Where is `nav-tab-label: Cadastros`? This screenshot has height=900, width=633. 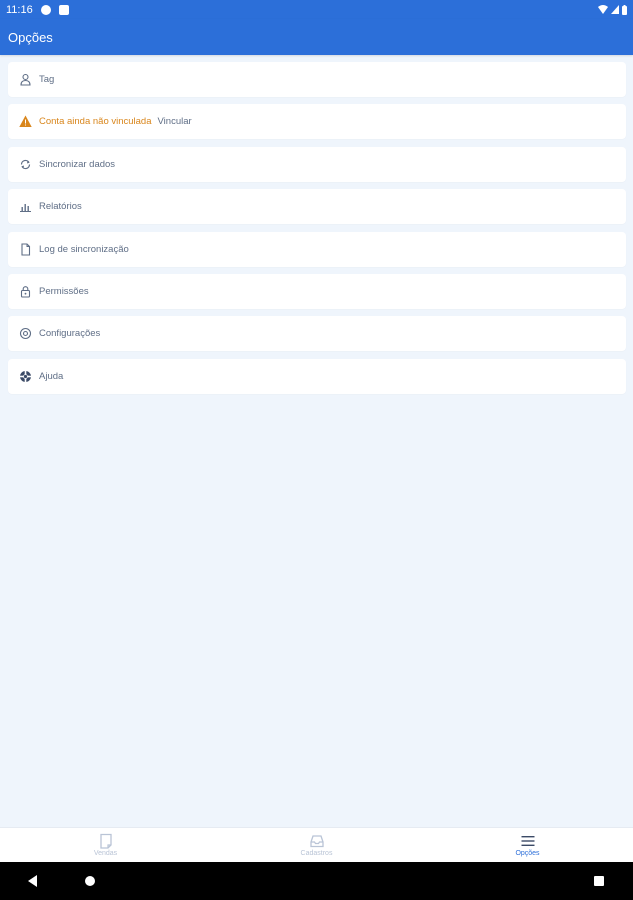 nav-tab-label: Cadastros is located at coordinates (316, 853).